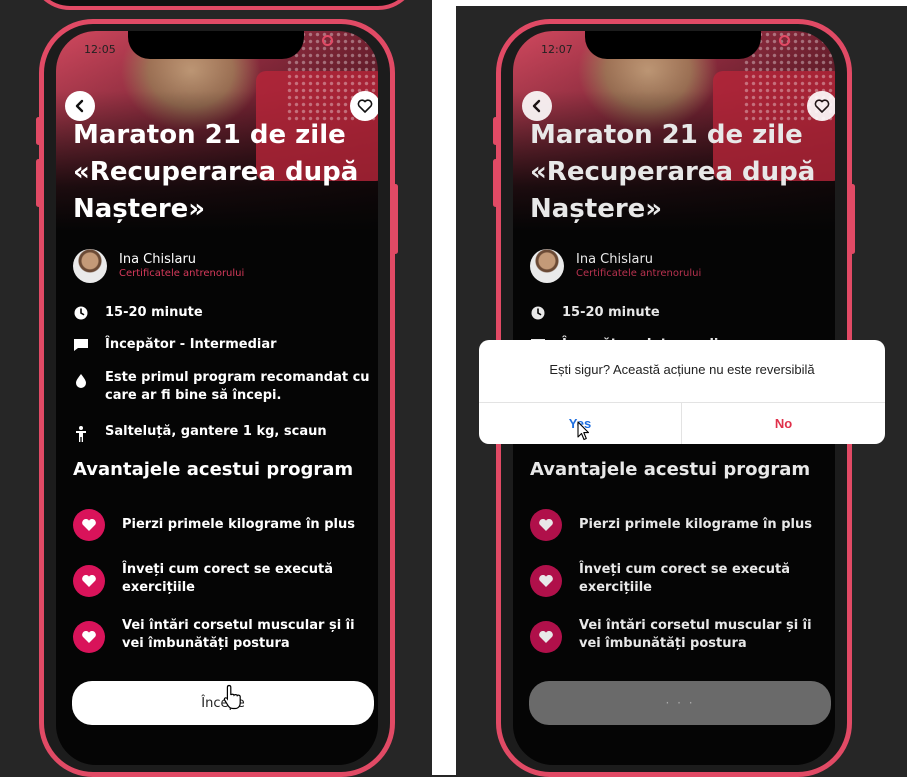 The height and width of the screenshot is (777, 907). I want to click on start-button-loading: · · ·, so click(680, 703).